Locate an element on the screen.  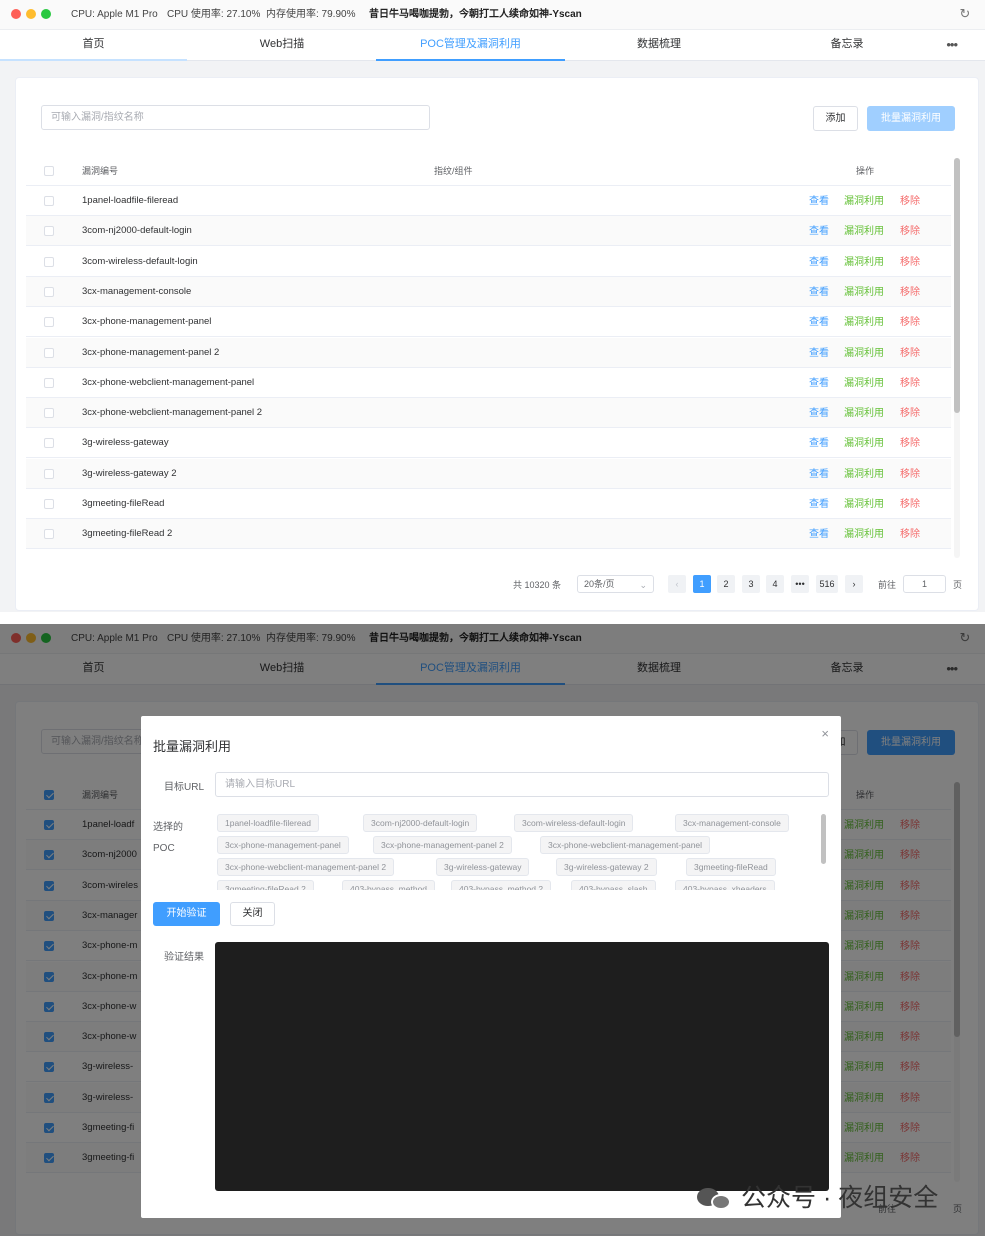
target-url-input: 请输入目标URL is located at coordinates (522, 784).